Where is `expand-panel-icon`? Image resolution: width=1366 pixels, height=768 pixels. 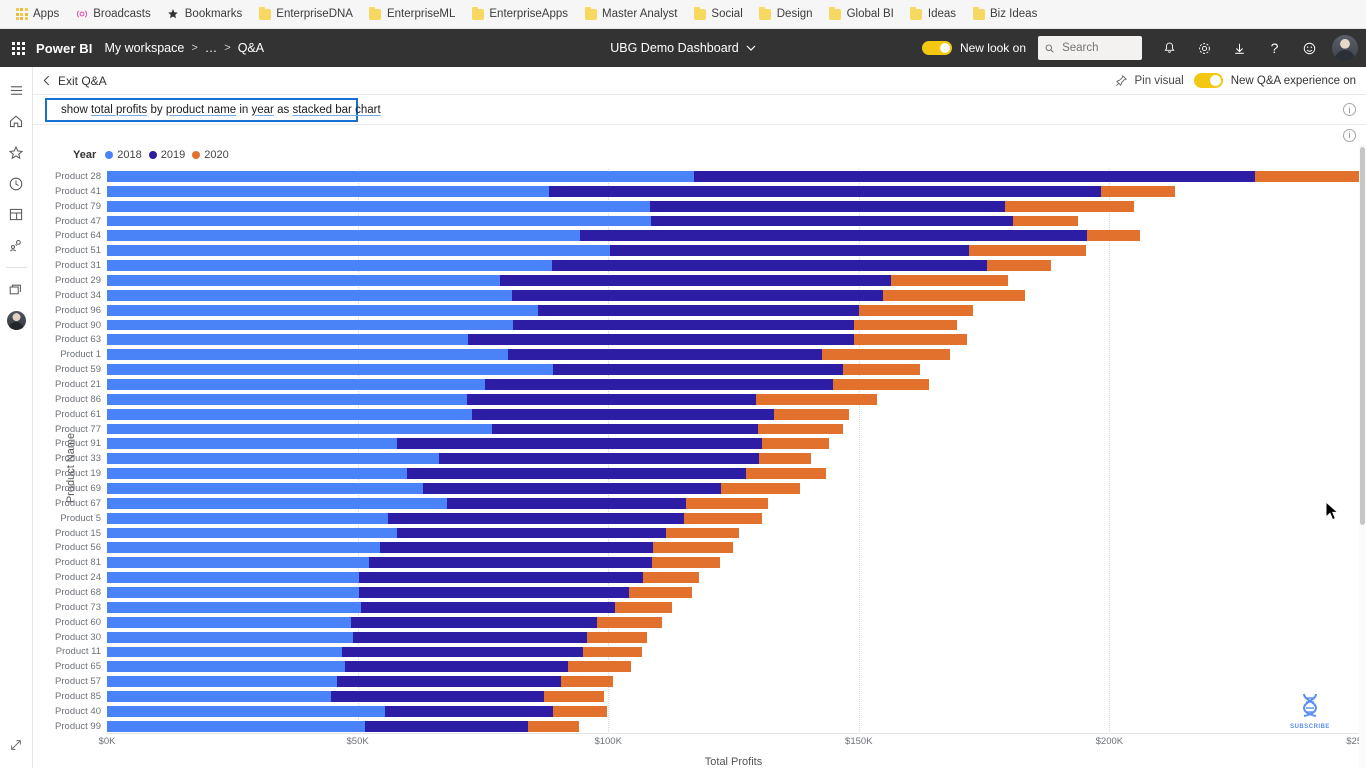 expand-panel-icon is located at coordinates (16, 744).